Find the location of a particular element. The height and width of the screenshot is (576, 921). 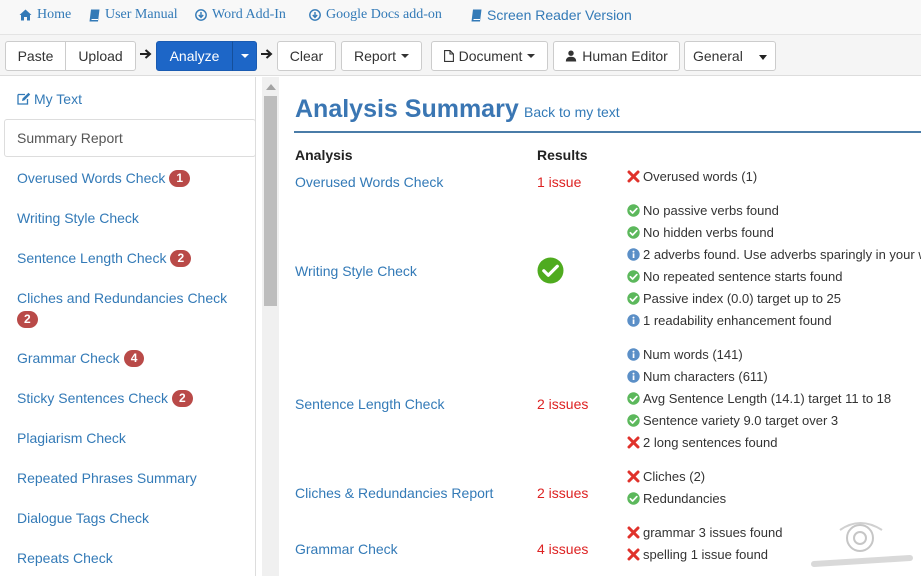

paste-button: Paste is located at coordinates (35, 56).